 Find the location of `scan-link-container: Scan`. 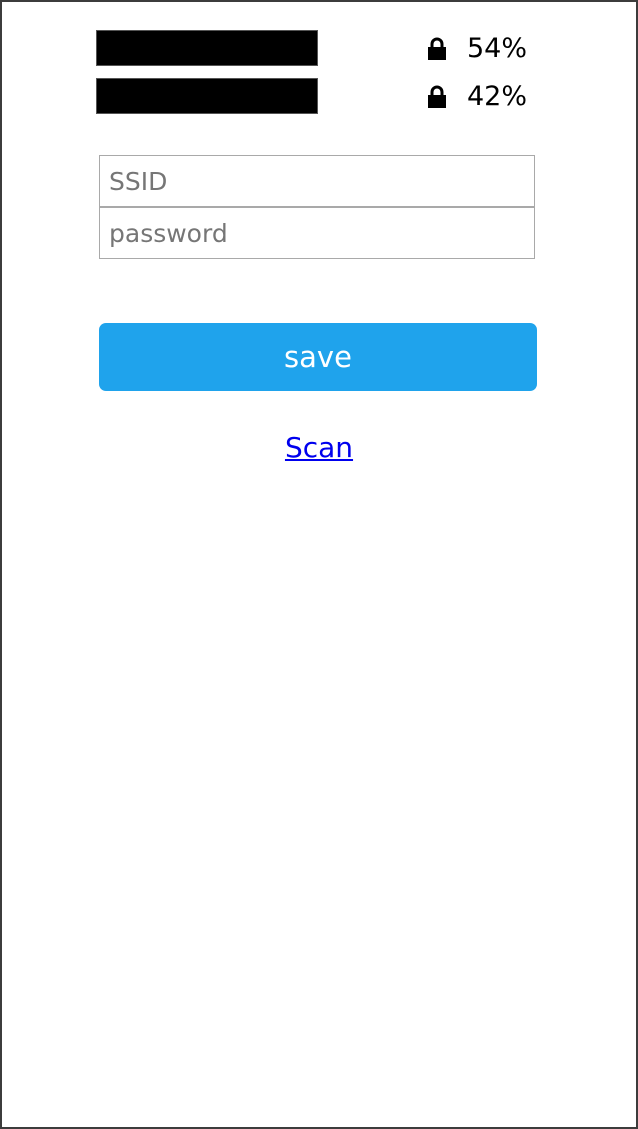

scan-link-container: Scan is located at coordinates (319, 448).